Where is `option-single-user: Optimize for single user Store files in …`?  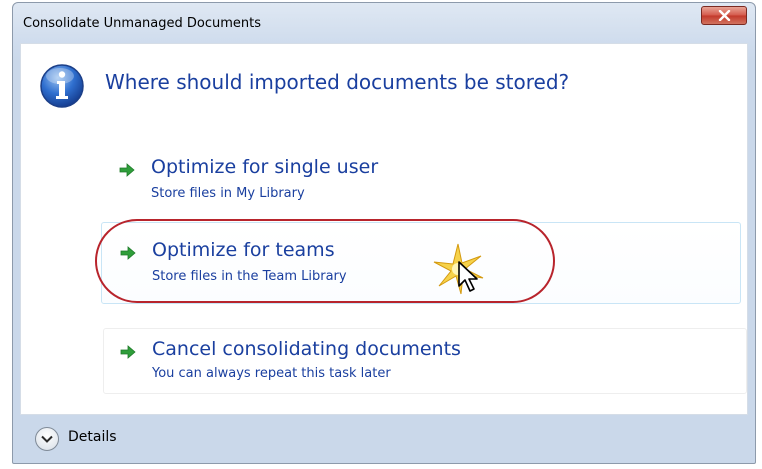
option-single-user: Optimize for single user Store files in … is located at coordinates (421, 181).